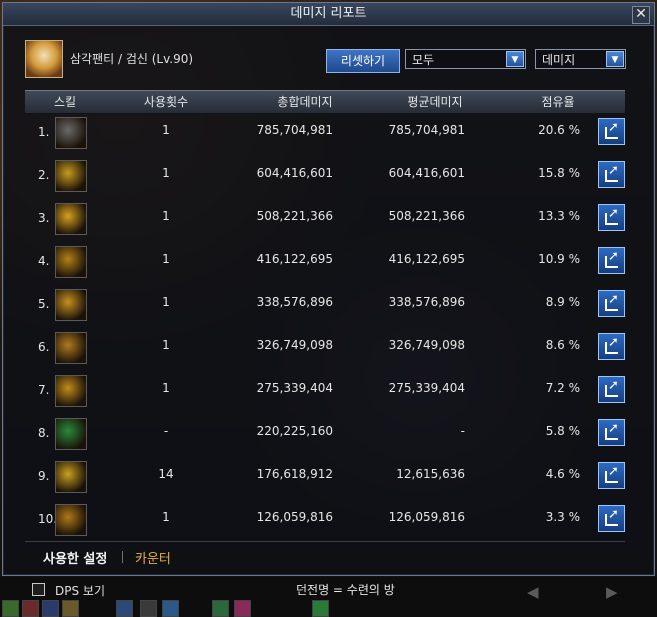  What do you see at coordinates (562, 474) in the screenshot?
I see `row-share: 4.6 %` at bounding box center [562, 474].